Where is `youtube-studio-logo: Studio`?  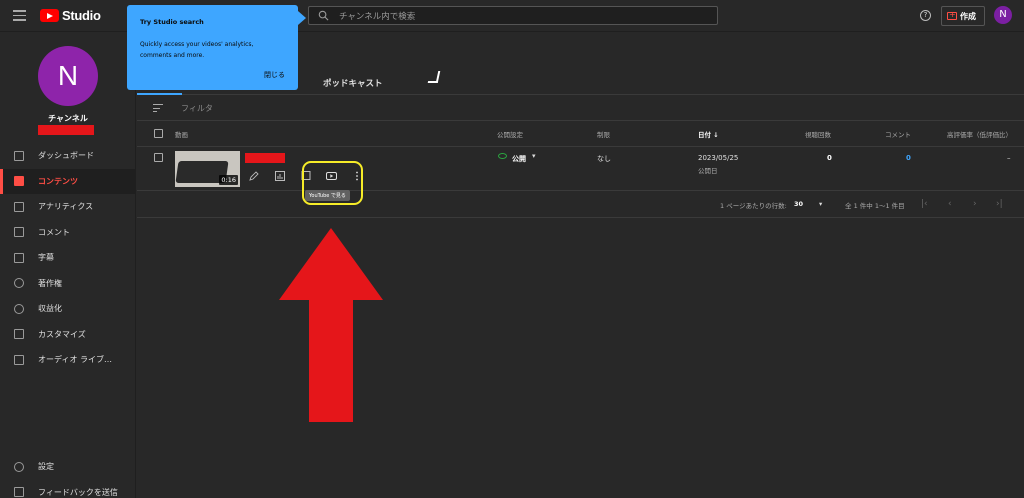 youtube-studio-logo: Studio is located at coordinates (70, 15).